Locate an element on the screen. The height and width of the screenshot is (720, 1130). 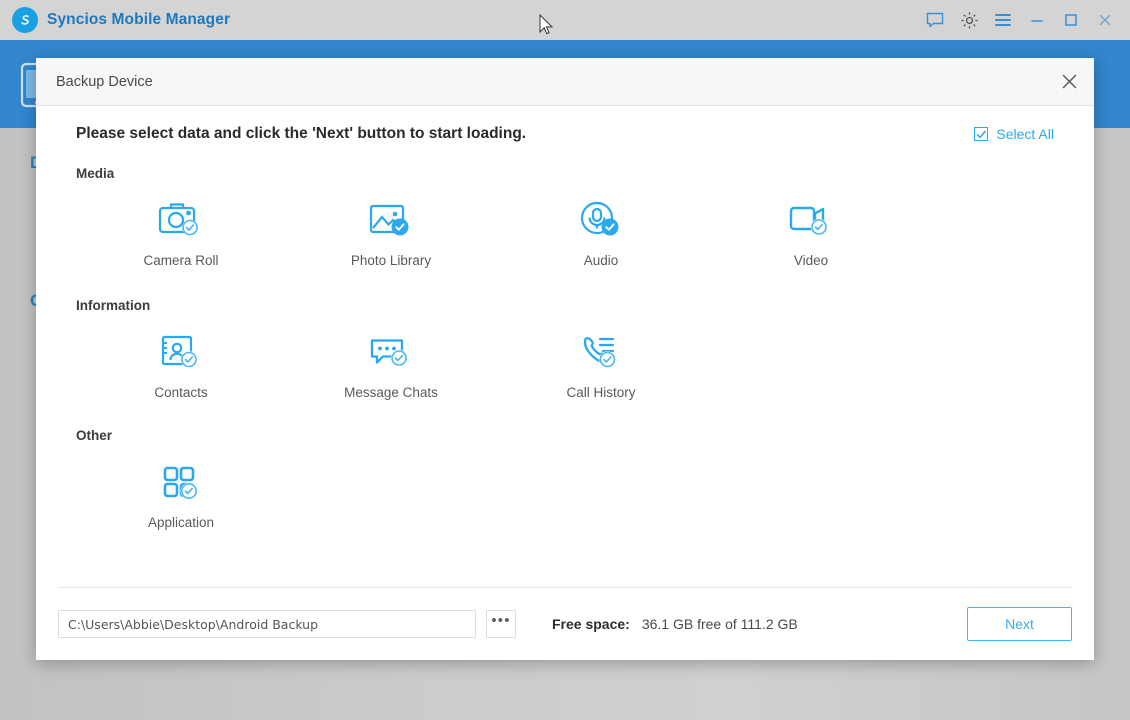
tile-label: Photo Library is located at coordinates (391, 260).